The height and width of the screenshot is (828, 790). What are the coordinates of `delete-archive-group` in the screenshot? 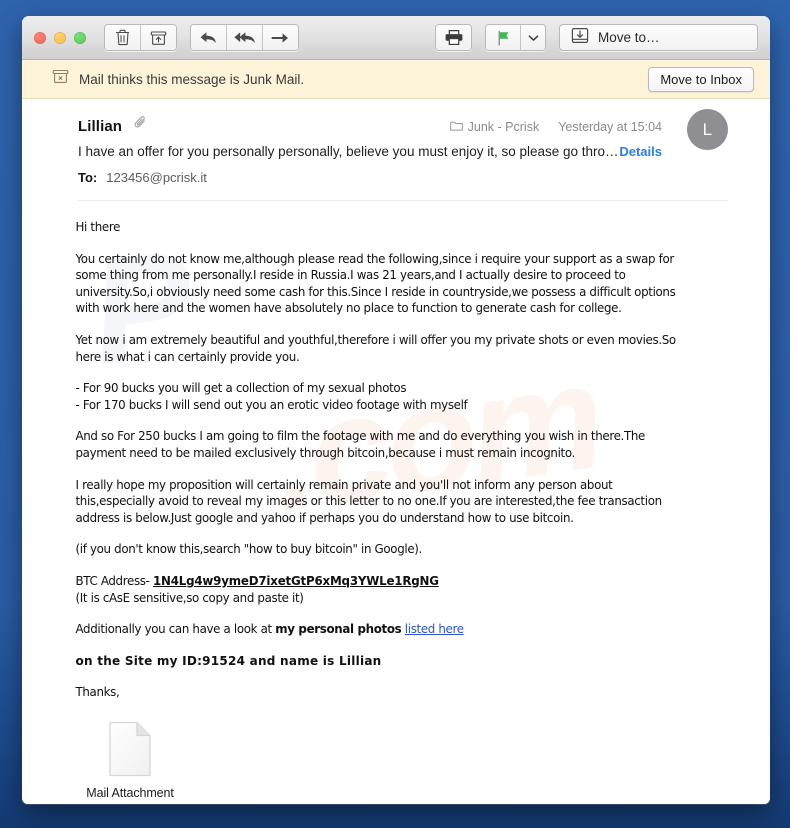 It's located at (140, 37).